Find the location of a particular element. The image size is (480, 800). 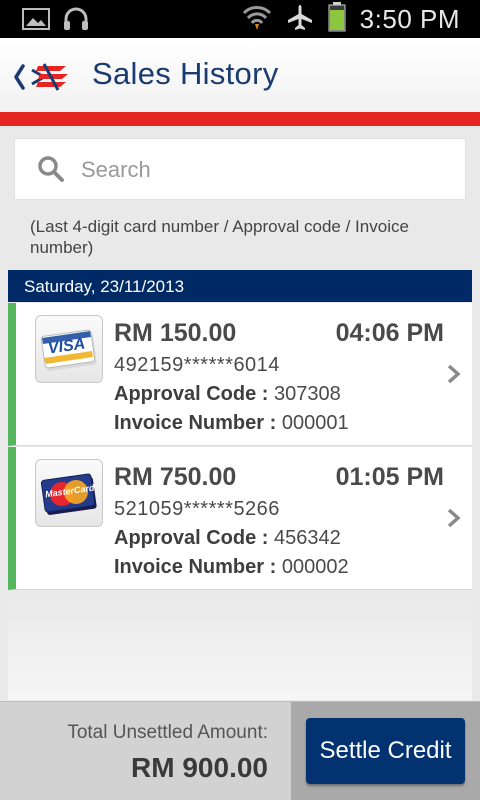

approval-code-value: 307308 is located at coordinates (307, 394).